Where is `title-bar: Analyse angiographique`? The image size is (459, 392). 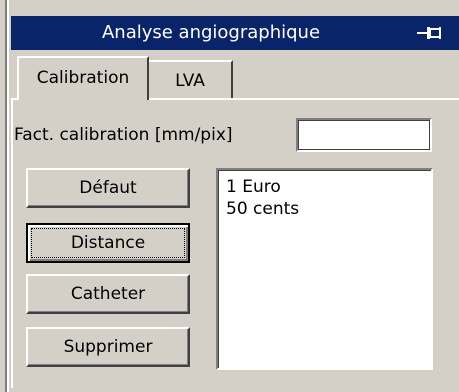 title-bar: Analyse angiographique is located at coordinates (235, 33).